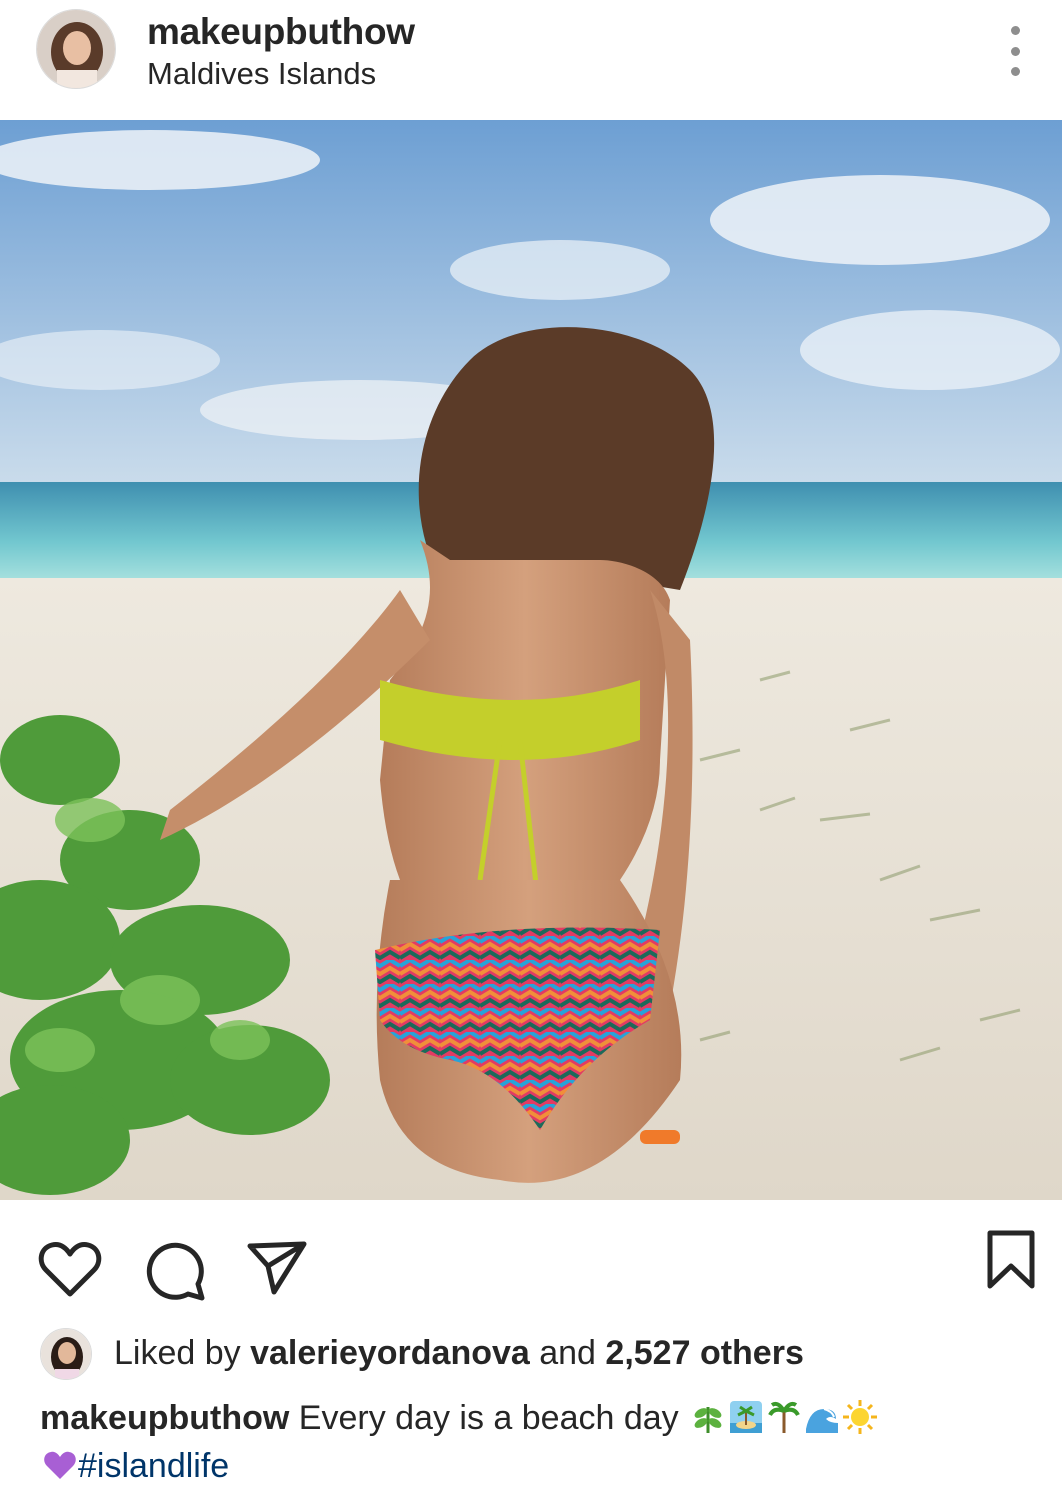 Image resolution: width=1062 pixels, height=1504 pixels. What do you see at coordinates (390, 1353) in the screenshot?
I see `liker-username: valerieyordanova` at bounding box center [390, 1353].